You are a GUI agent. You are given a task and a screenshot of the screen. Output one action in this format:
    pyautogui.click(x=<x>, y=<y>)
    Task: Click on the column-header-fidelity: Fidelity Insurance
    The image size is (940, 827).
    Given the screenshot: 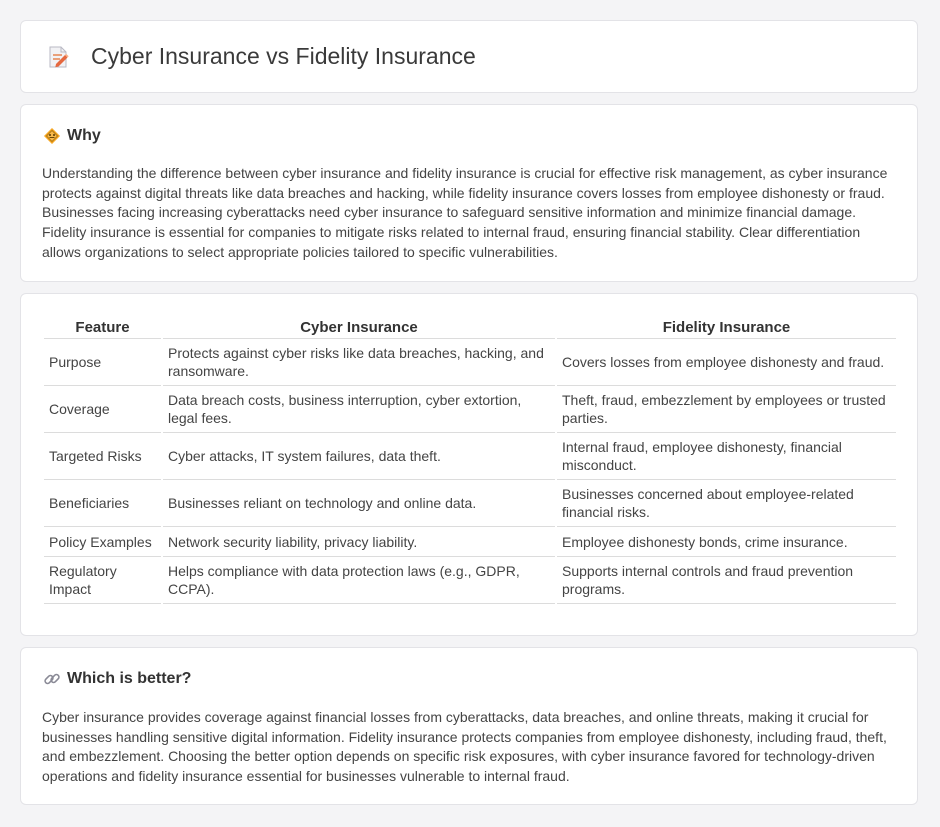 What is the action you would take?
    pyautogui.click(x=726, y=327)
    